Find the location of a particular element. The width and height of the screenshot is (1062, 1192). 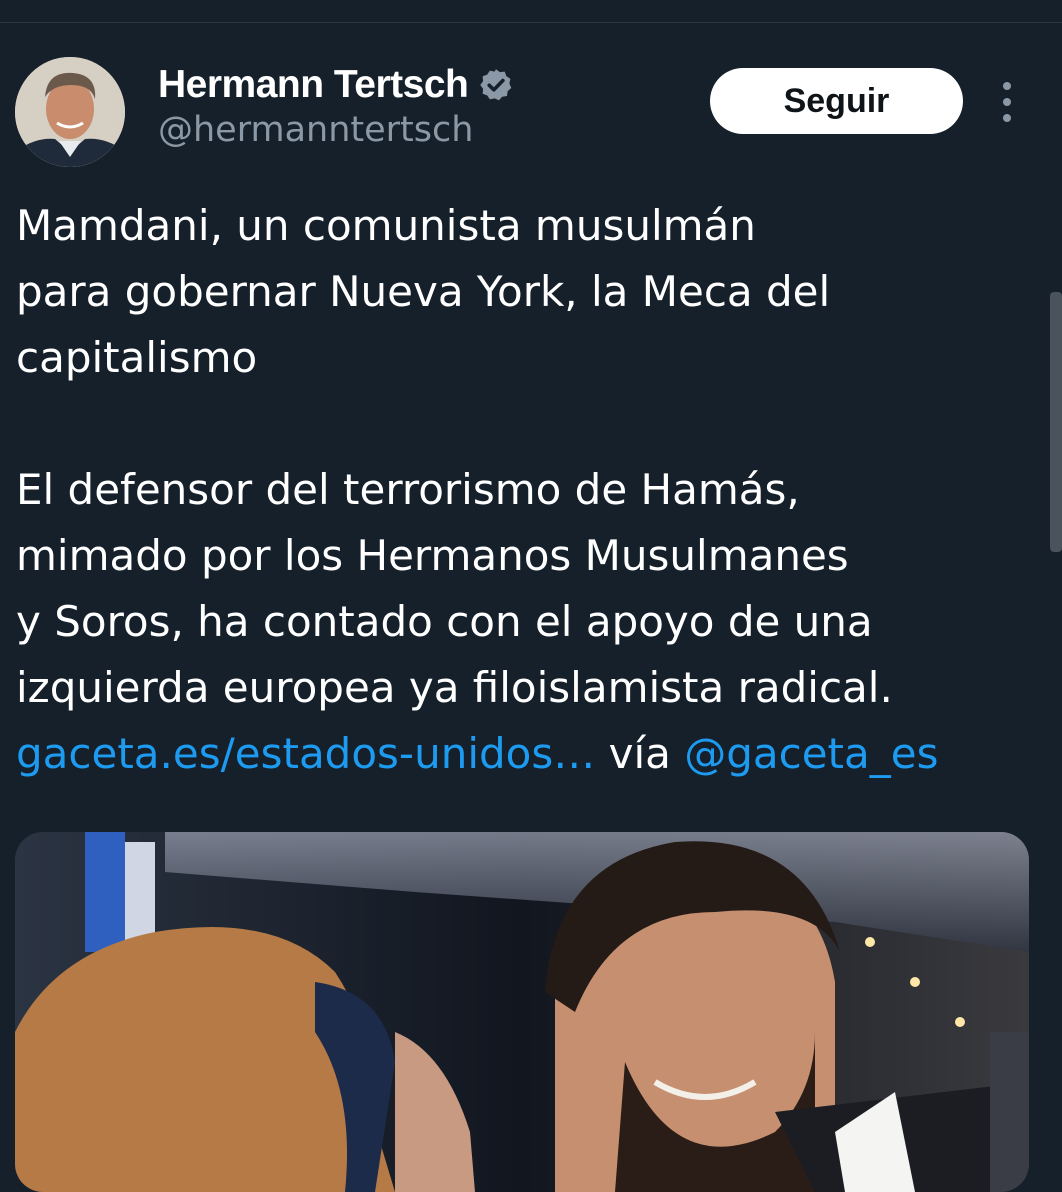

top-divider is located at coordinates (531, 22).